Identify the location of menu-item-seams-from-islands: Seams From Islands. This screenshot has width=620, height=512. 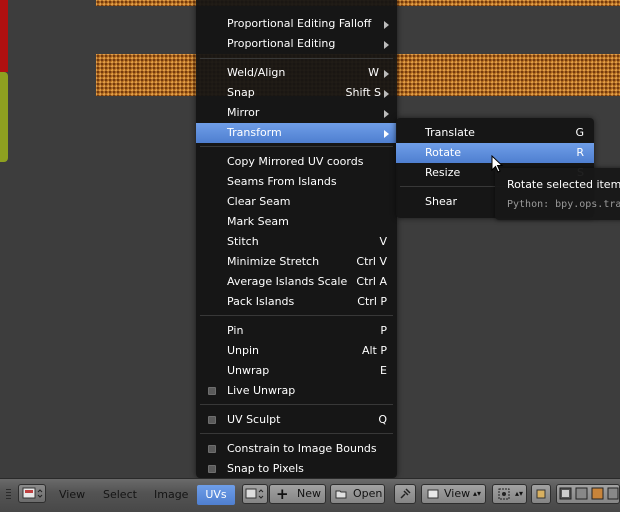
(296, 182).